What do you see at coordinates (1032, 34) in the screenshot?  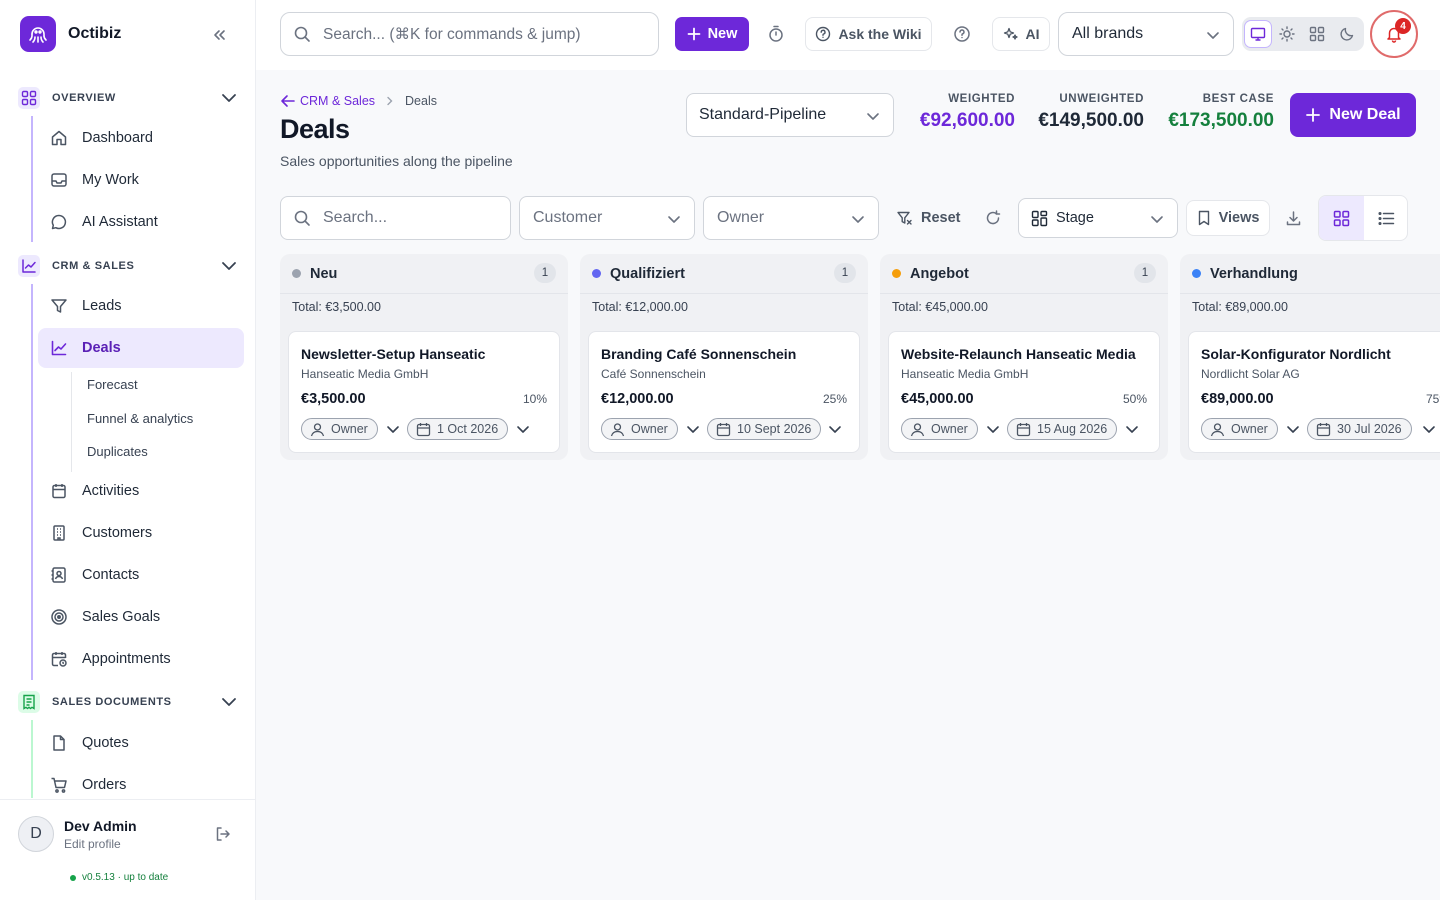 I see `ai-label: AI` at bounding box center [1032, 34].